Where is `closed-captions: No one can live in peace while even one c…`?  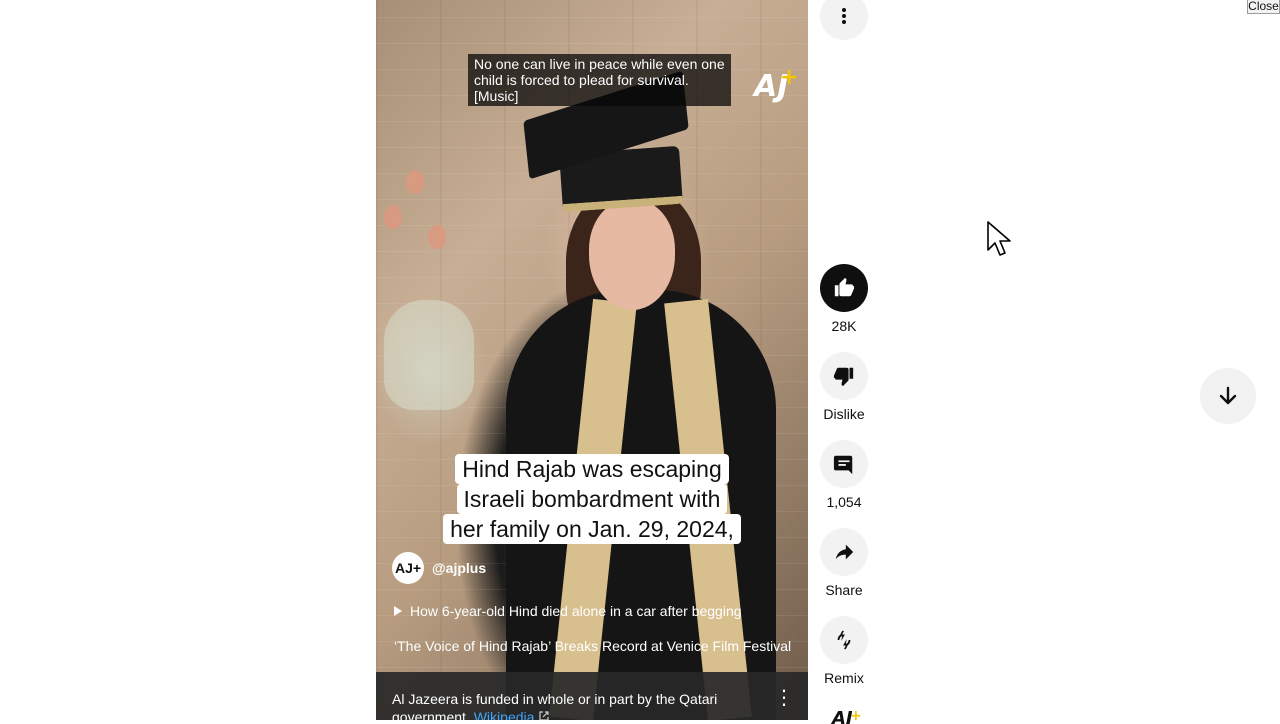 closed-captions: No one can live in peace while even one c… is located at coordinates (599, 80).